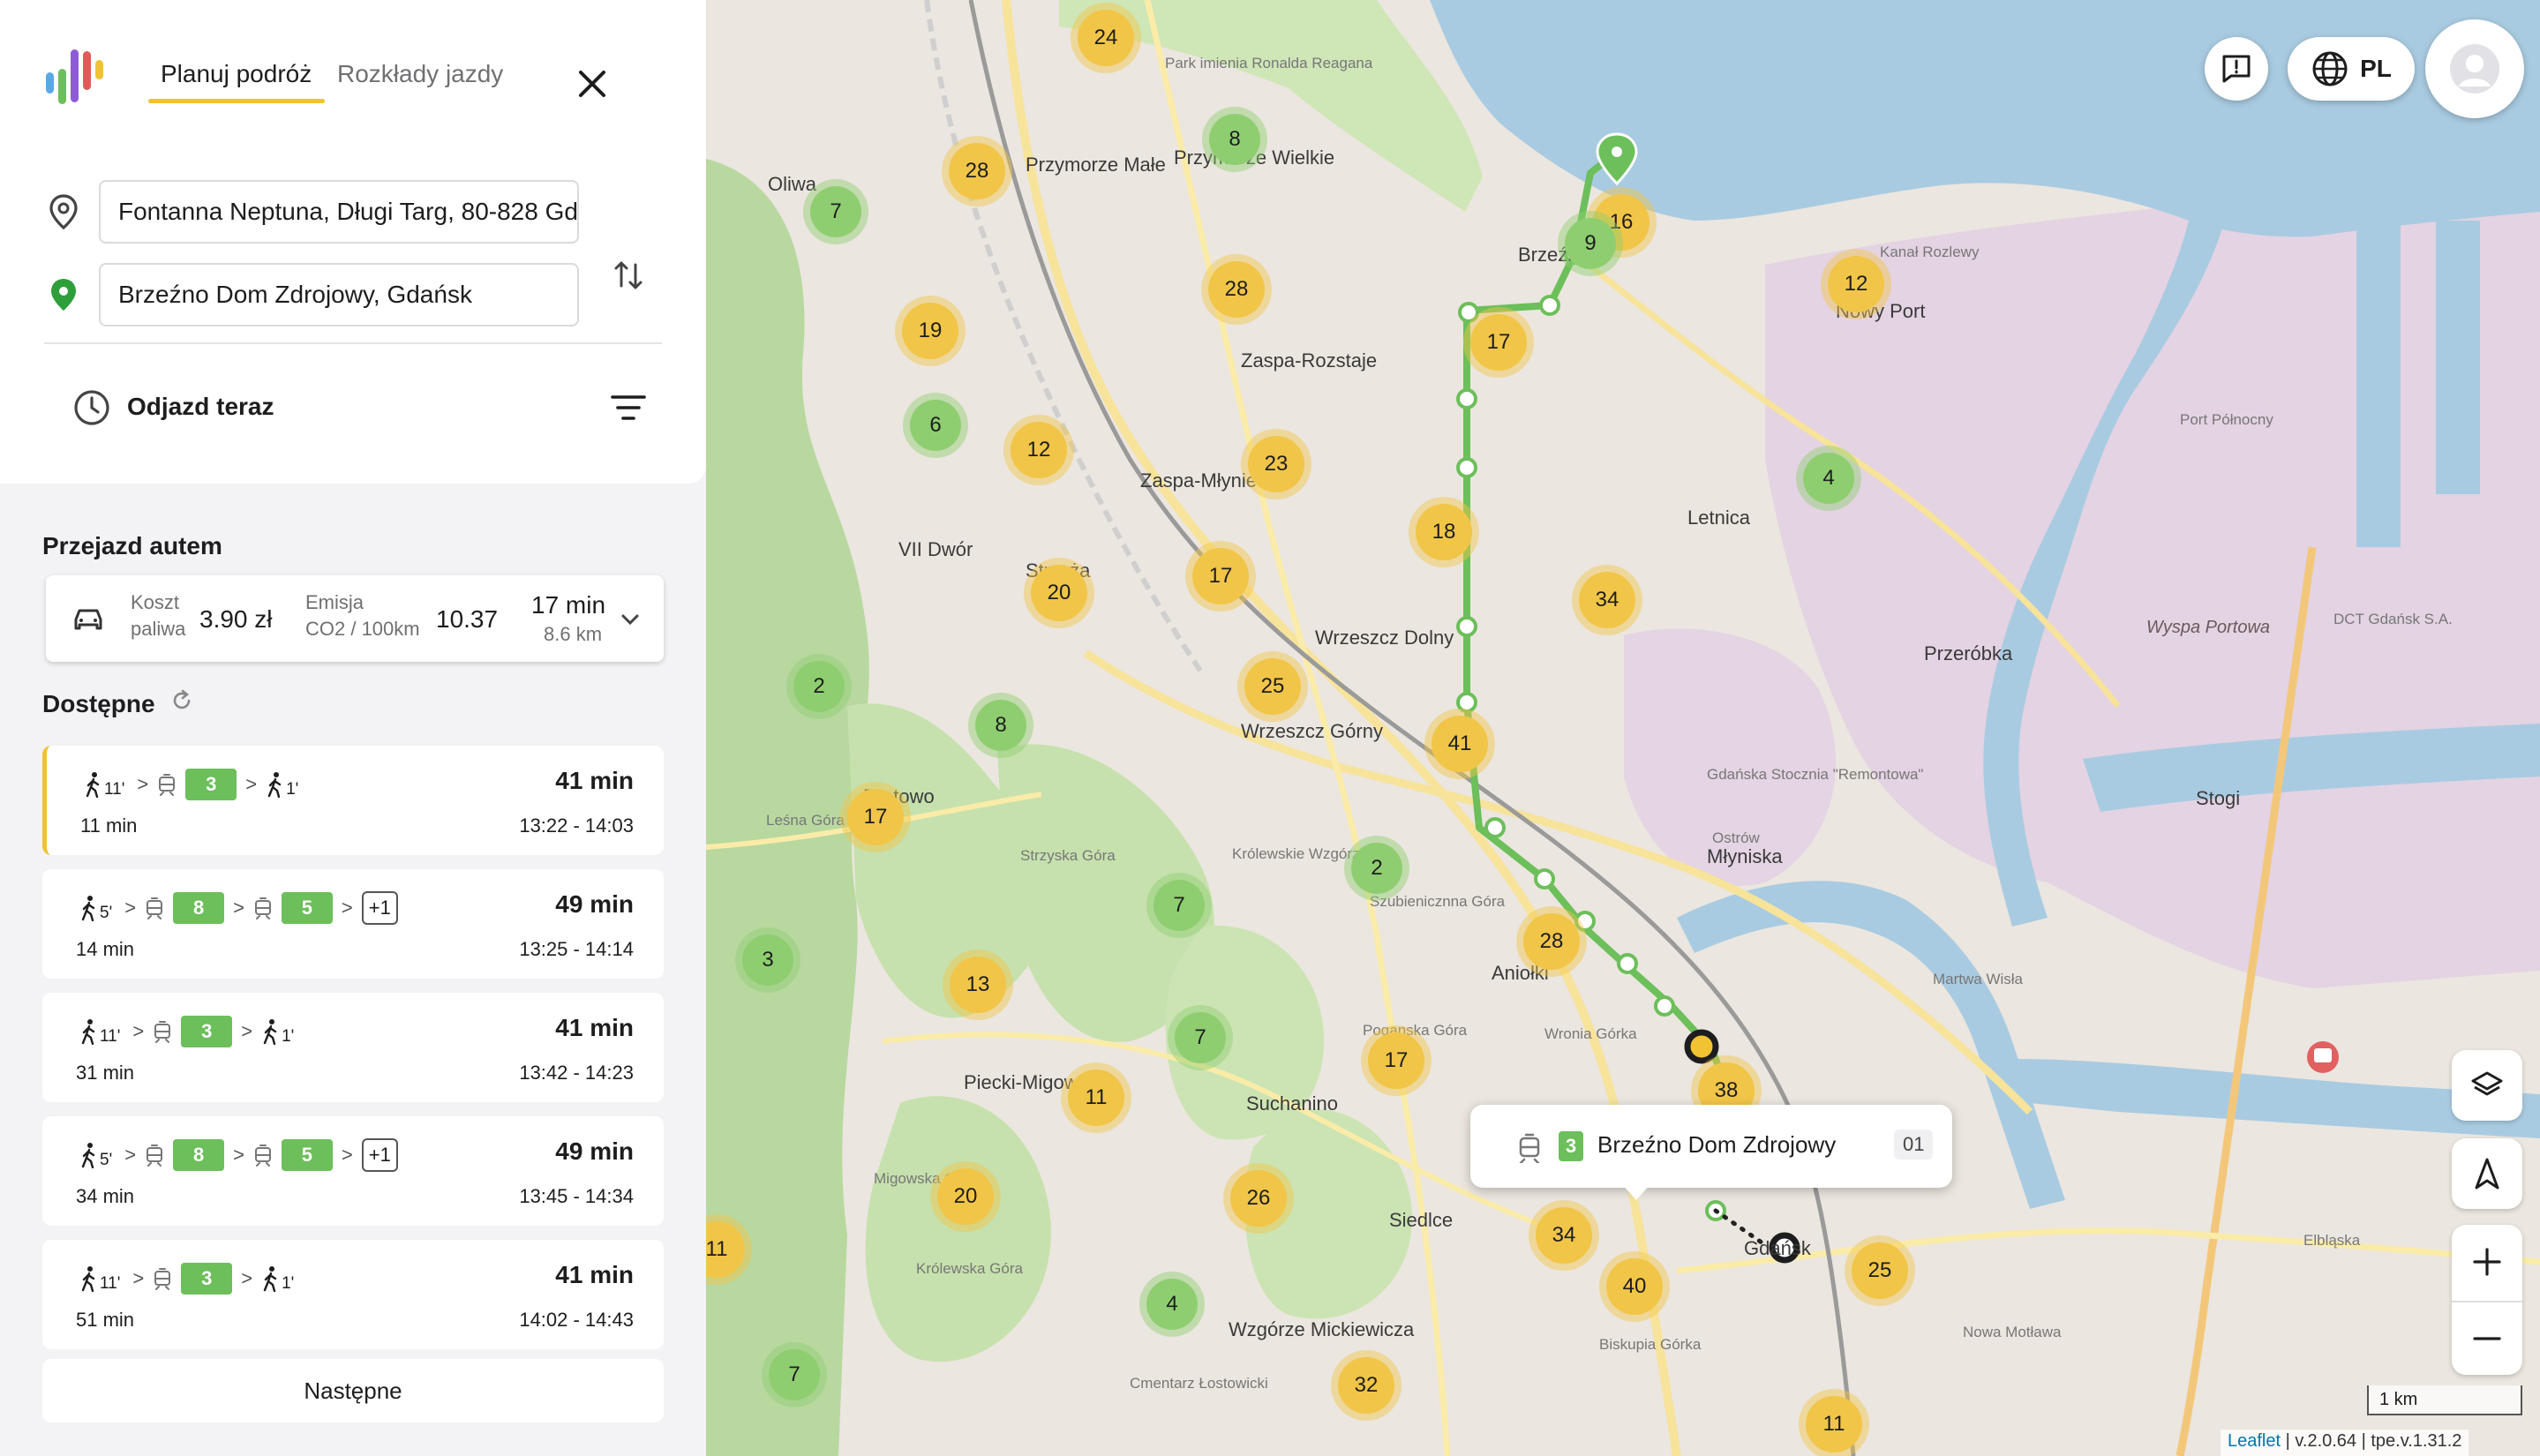  Describe the element at coordinates (595, 1027) in the screenshot. I see `route-duration: 41 min` at that location.